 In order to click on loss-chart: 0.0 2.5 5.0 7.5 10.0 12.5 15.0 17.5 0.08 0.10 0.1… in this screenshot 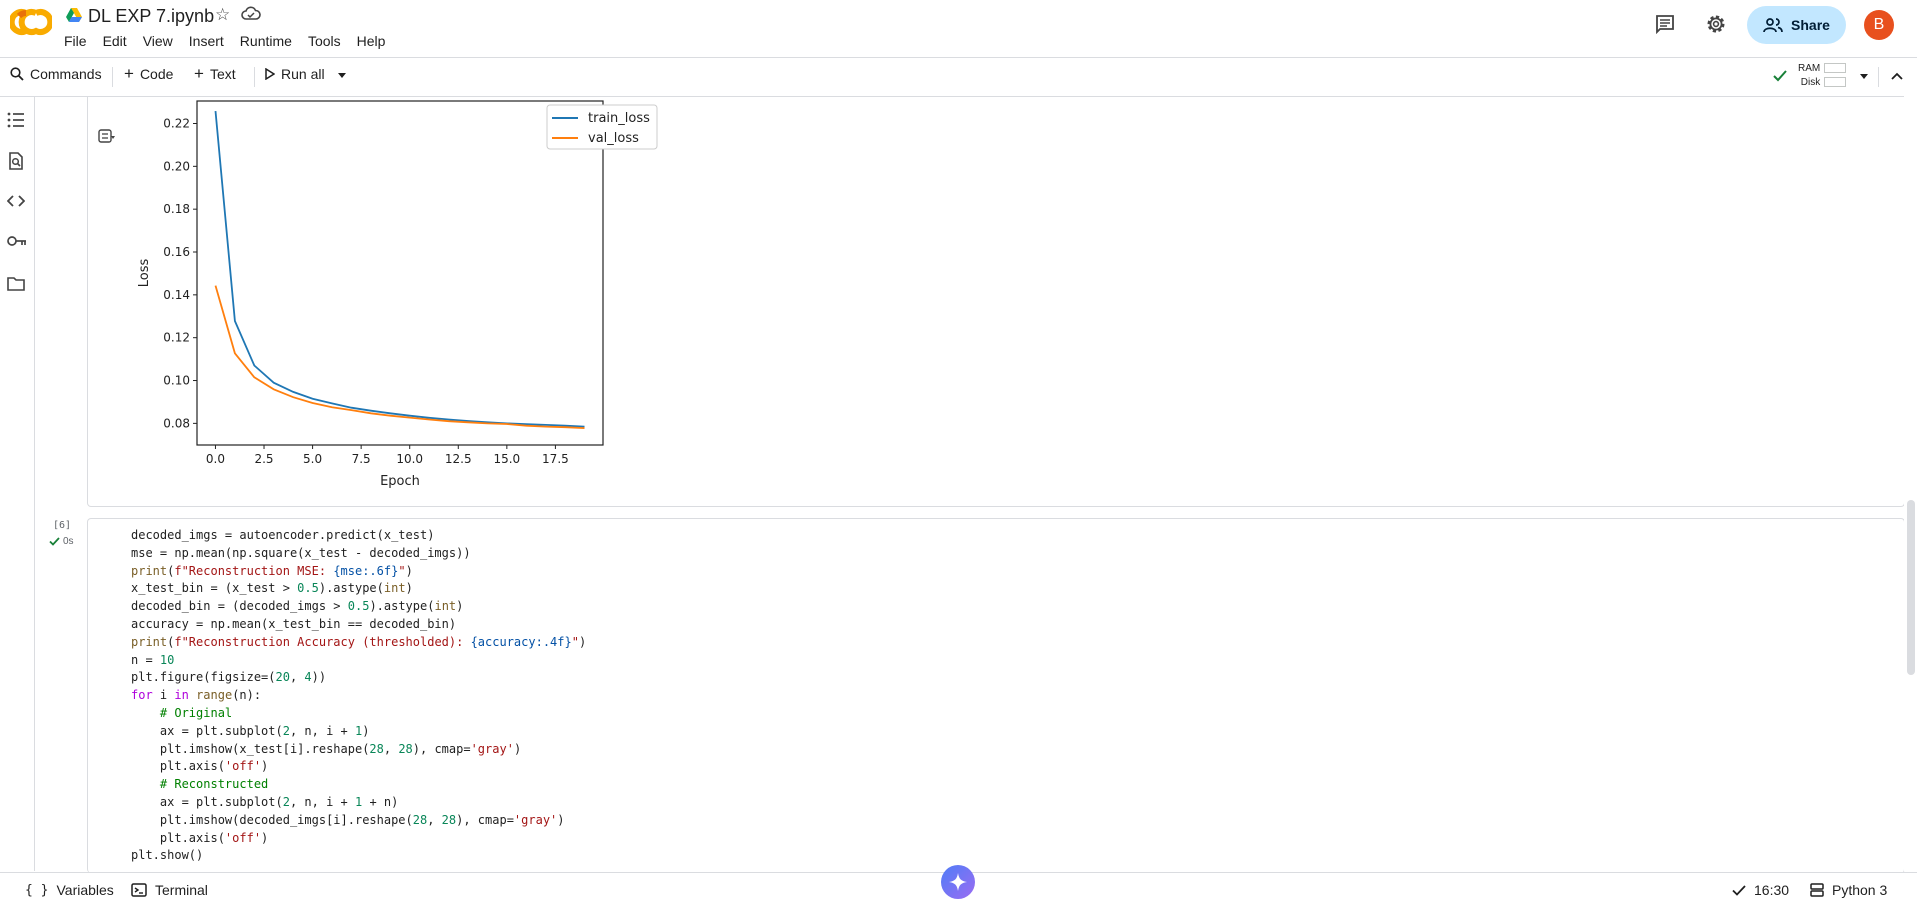, I will do `click(397, 294)`.